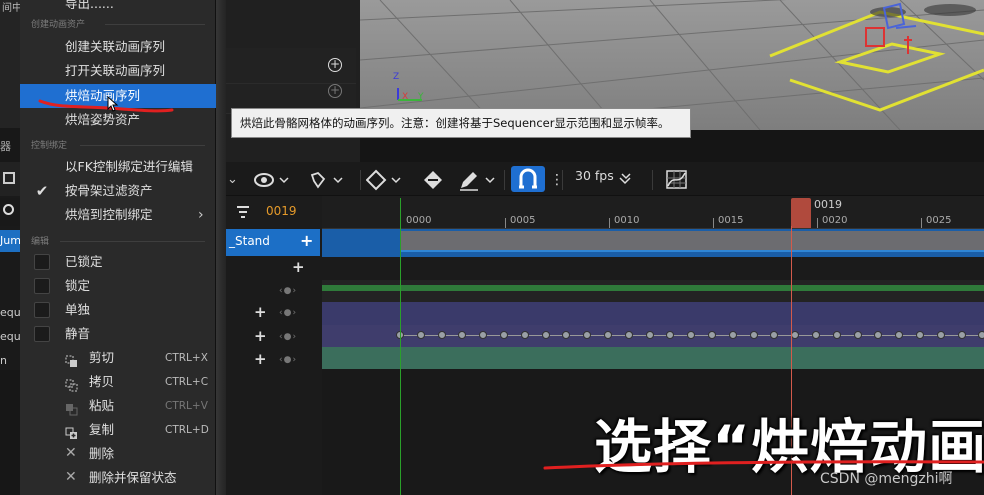  I want to click on filter-icon, so click(243, 213).